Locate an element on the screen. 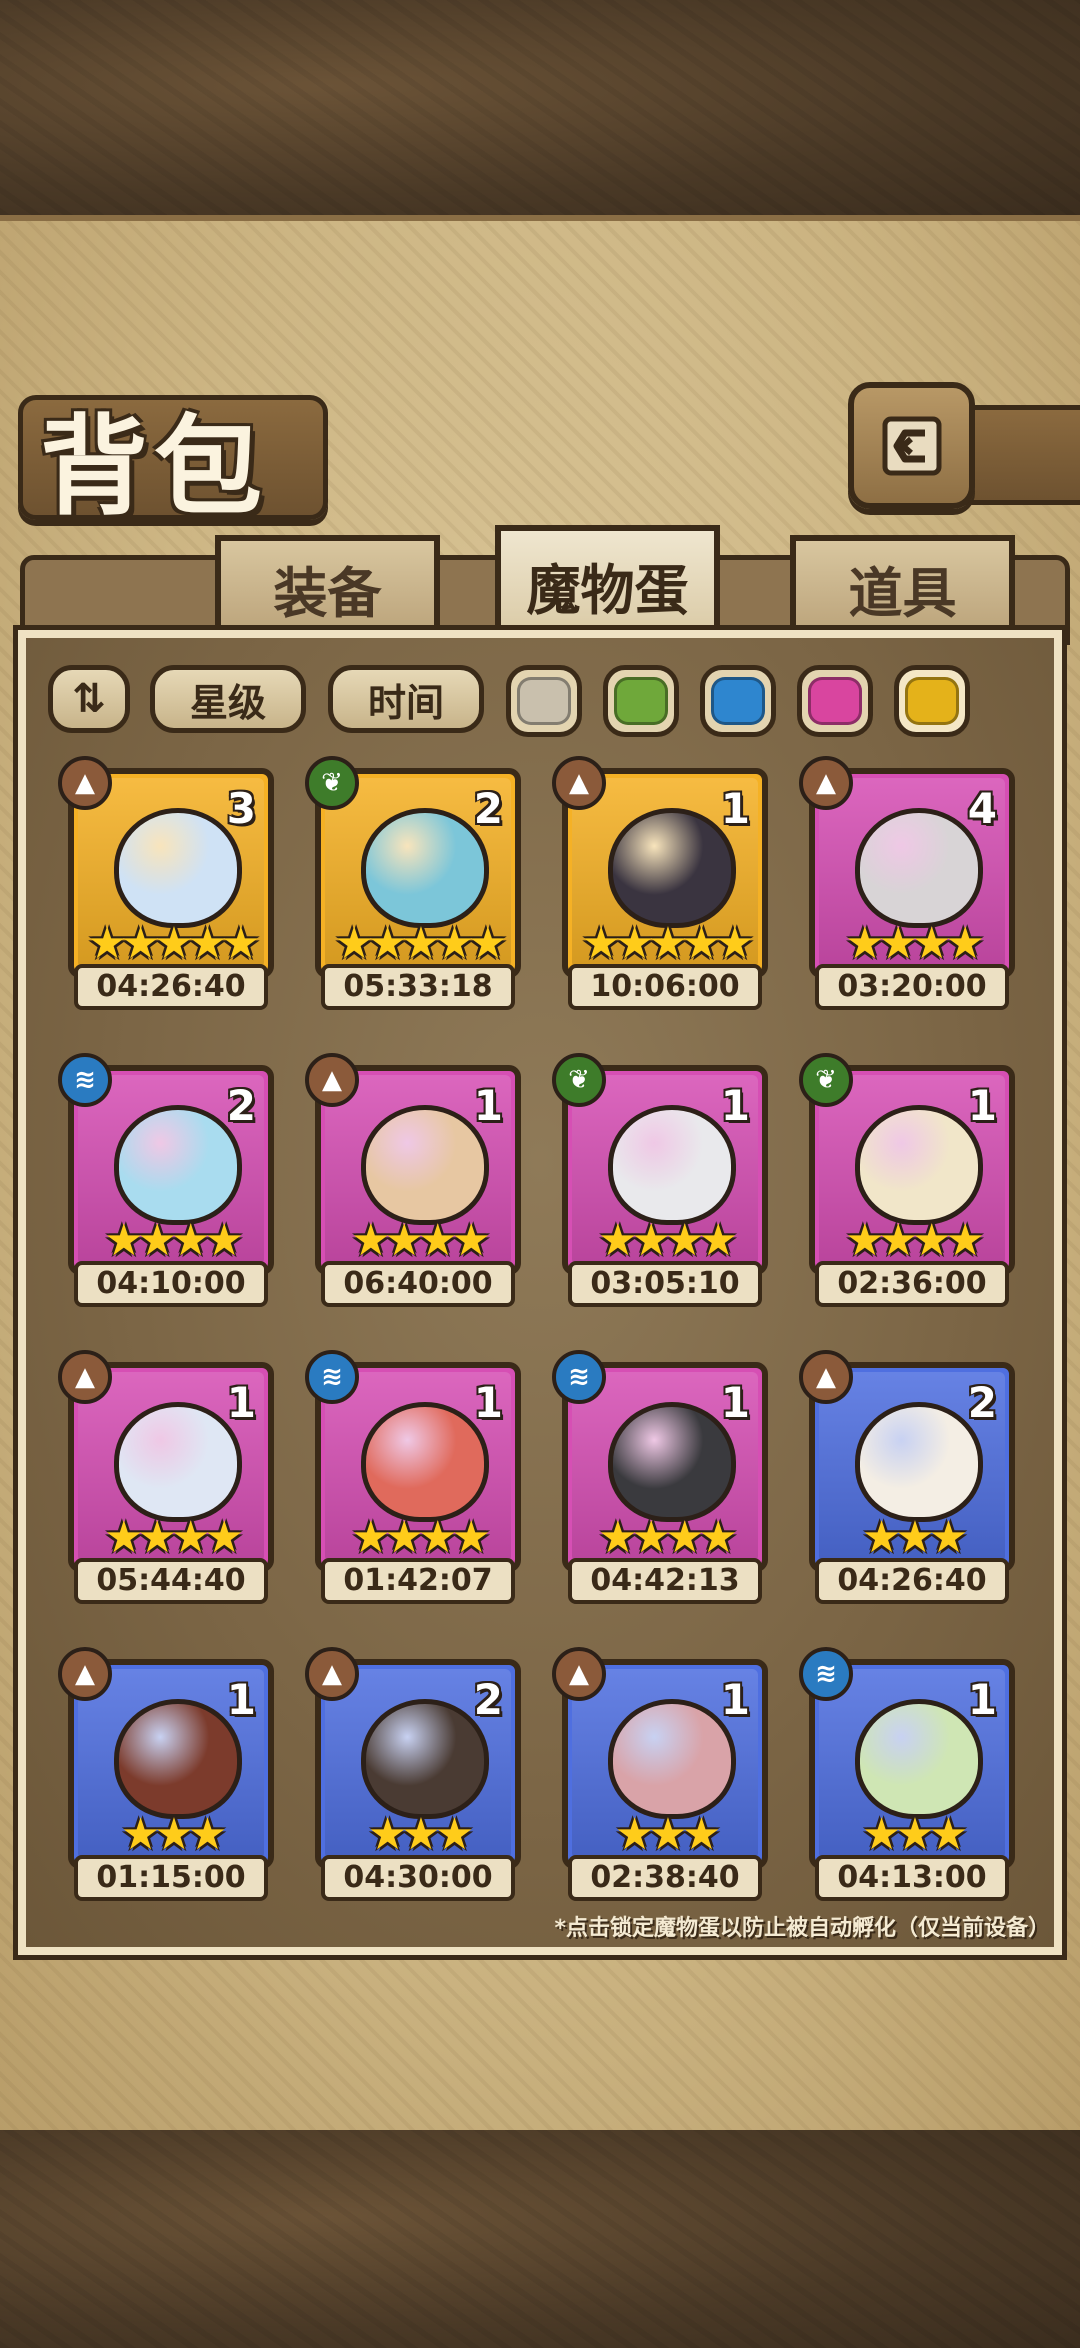 This screenshot has height=2348, width=1080. hatch-timer: 05:33:18 is located at coordinates (418, 987).